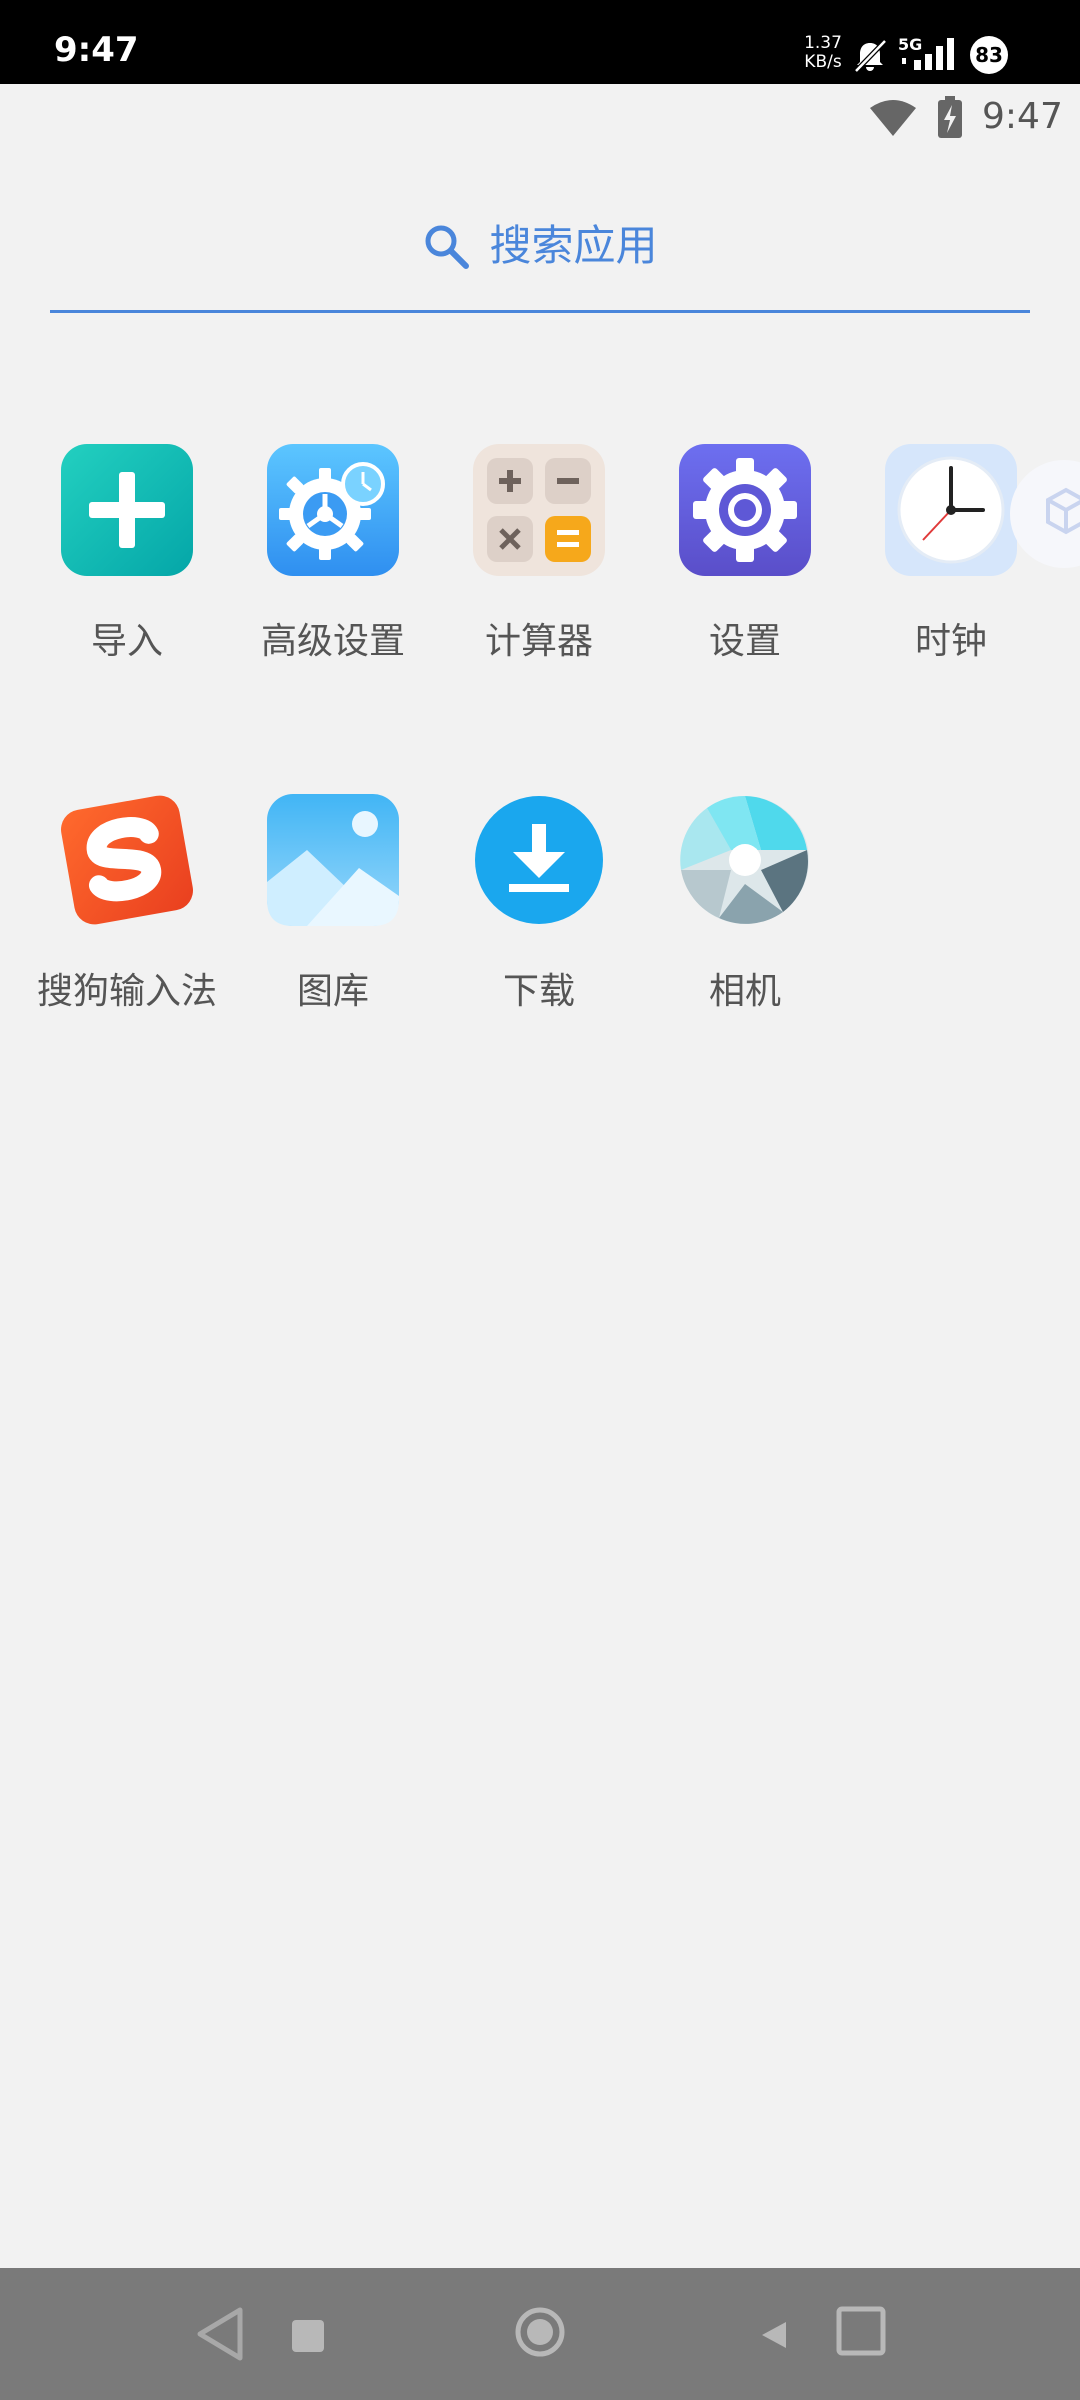 The image size is (1080, 2400). Describe the element at coordinates (127, 860) in the screenshot. I see `sogou-input-icon` at that location.